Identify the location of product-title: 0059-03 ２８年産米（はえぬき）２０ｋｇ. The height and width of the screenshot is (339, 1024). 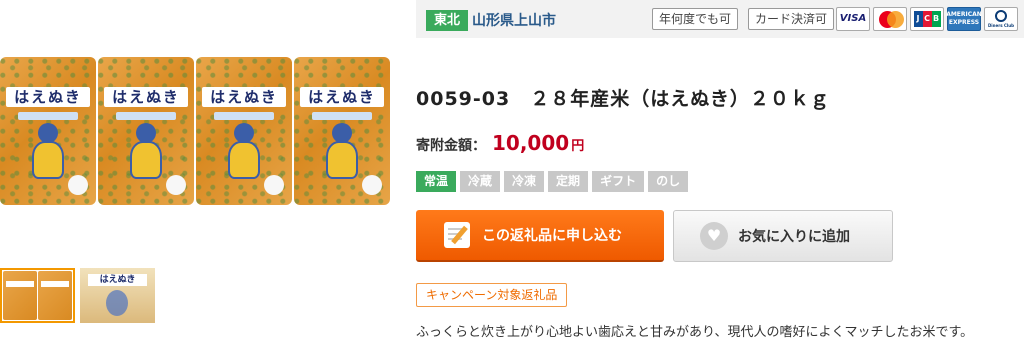
(623, 99).